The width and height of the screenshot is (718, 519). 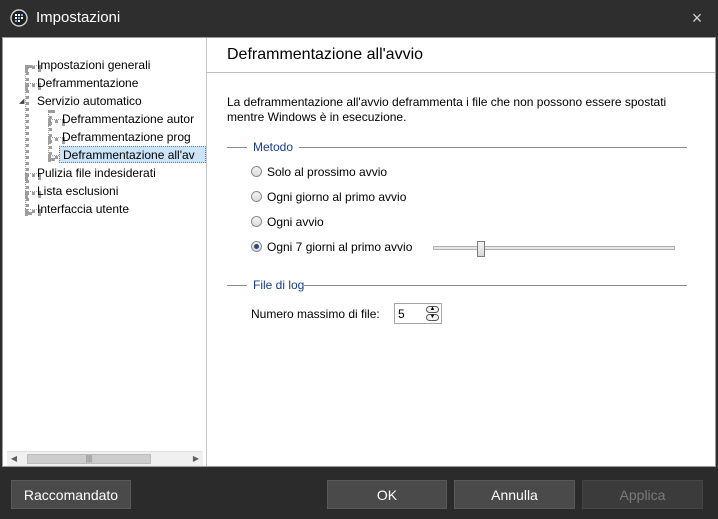 I want to click on log-group-heading: File di log, so click(x=279, y=285).